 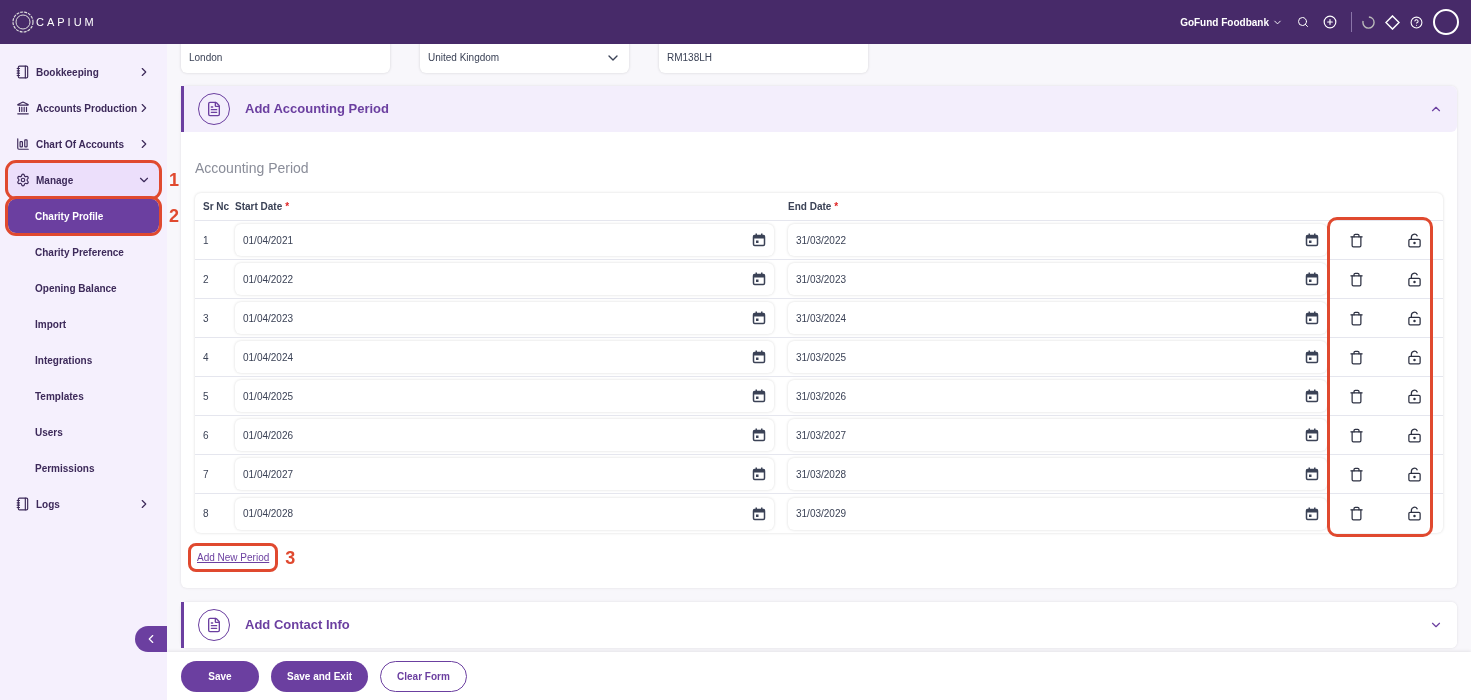 What do you see at coordinates (206, 240) in the screenshot?
I see `row-number: 1` at bounding box center [206, 240].